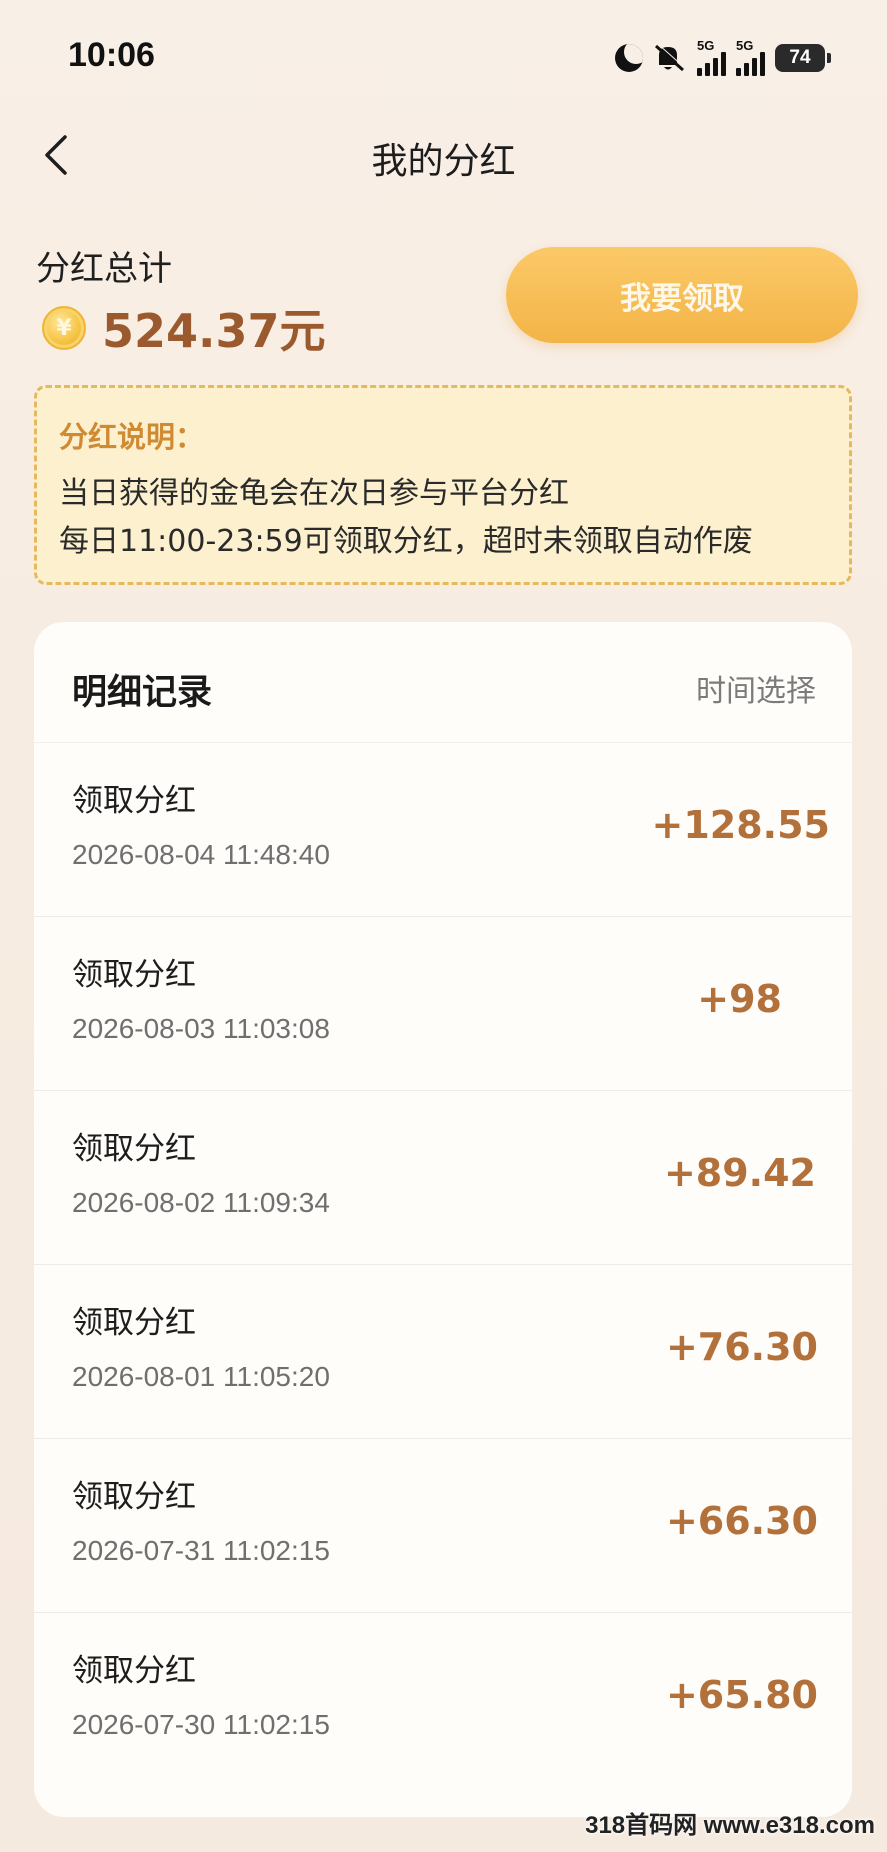  Describe the element at coordinates (745, 45) in the screenshot. I see `network-label-2: 5G` at that location.